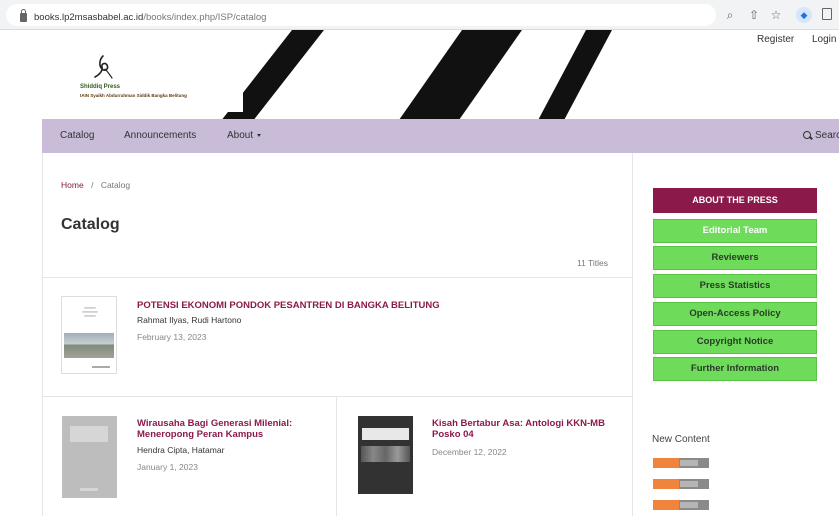 Image resolution: width=839 pixels, height=516 pixels. What do you see at coordinates (77, 135) in the screenshot?
I see `nav-catalog: Catalog` at bounding box center [77, 135].